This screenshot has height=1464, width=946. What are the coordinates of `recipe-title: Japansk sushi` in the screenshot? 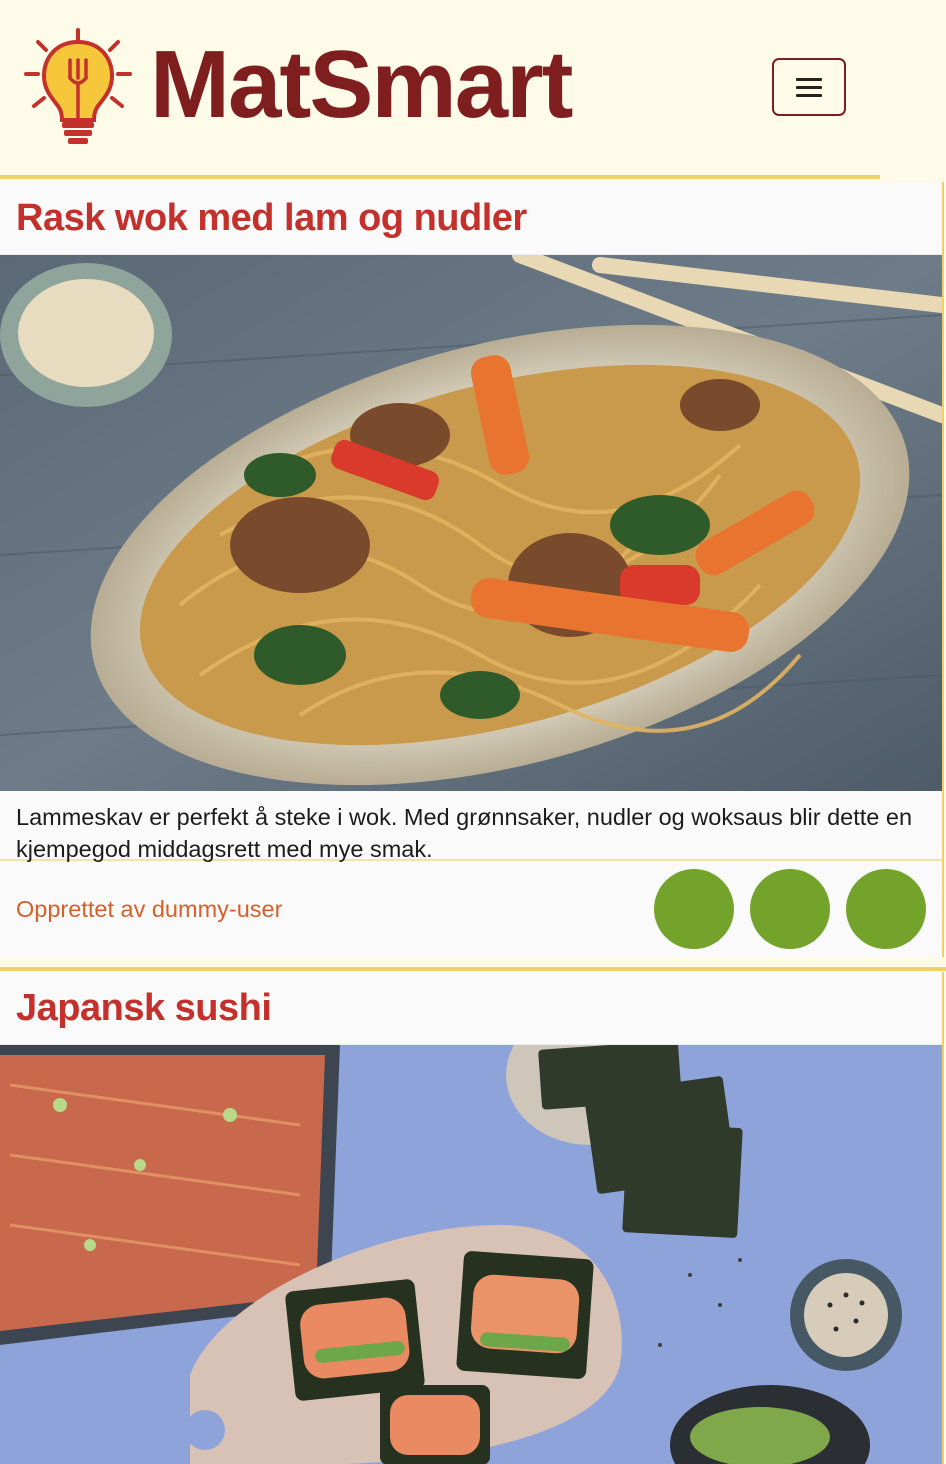 It's located at (144, 1008).